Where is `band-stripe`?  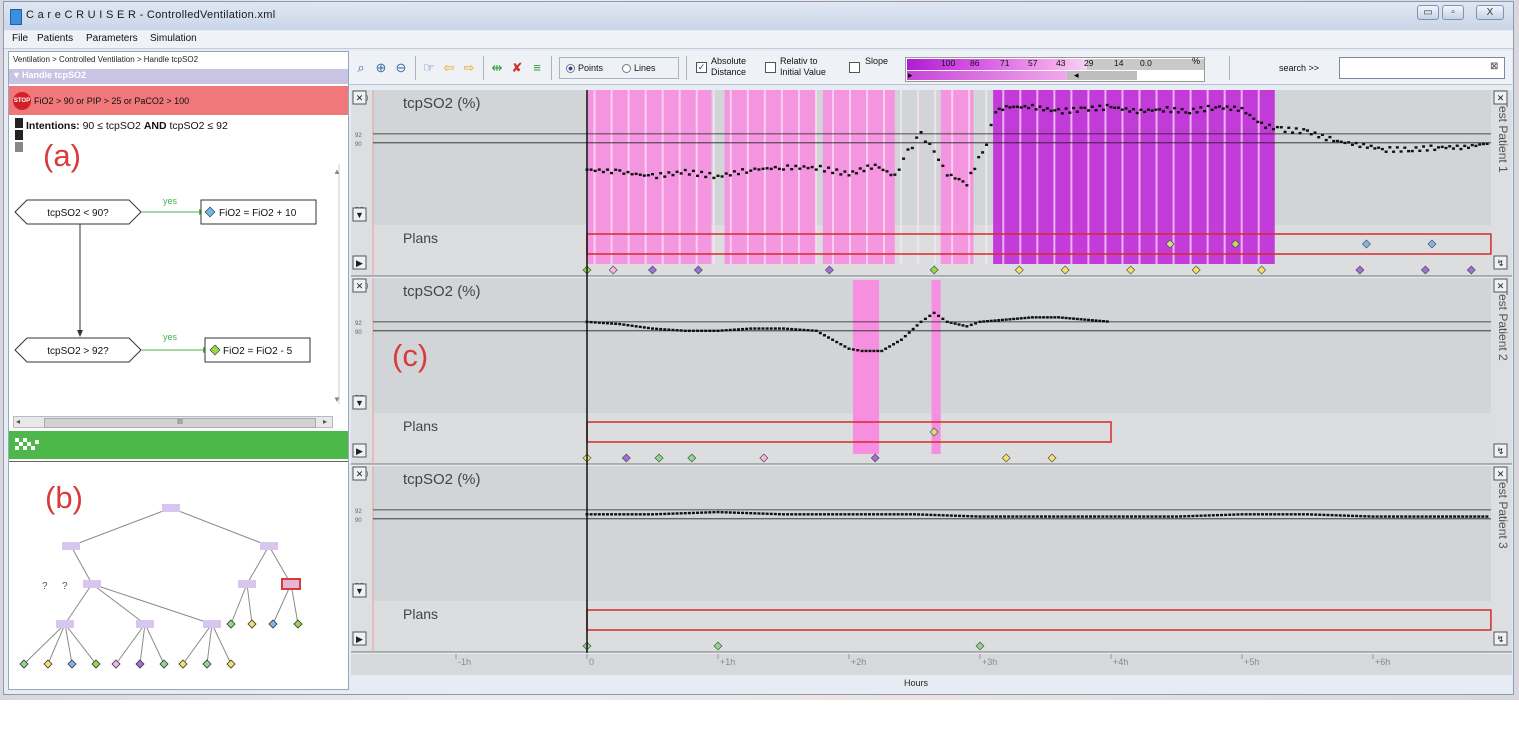 band-stripe is located at coordinates (815, 177).